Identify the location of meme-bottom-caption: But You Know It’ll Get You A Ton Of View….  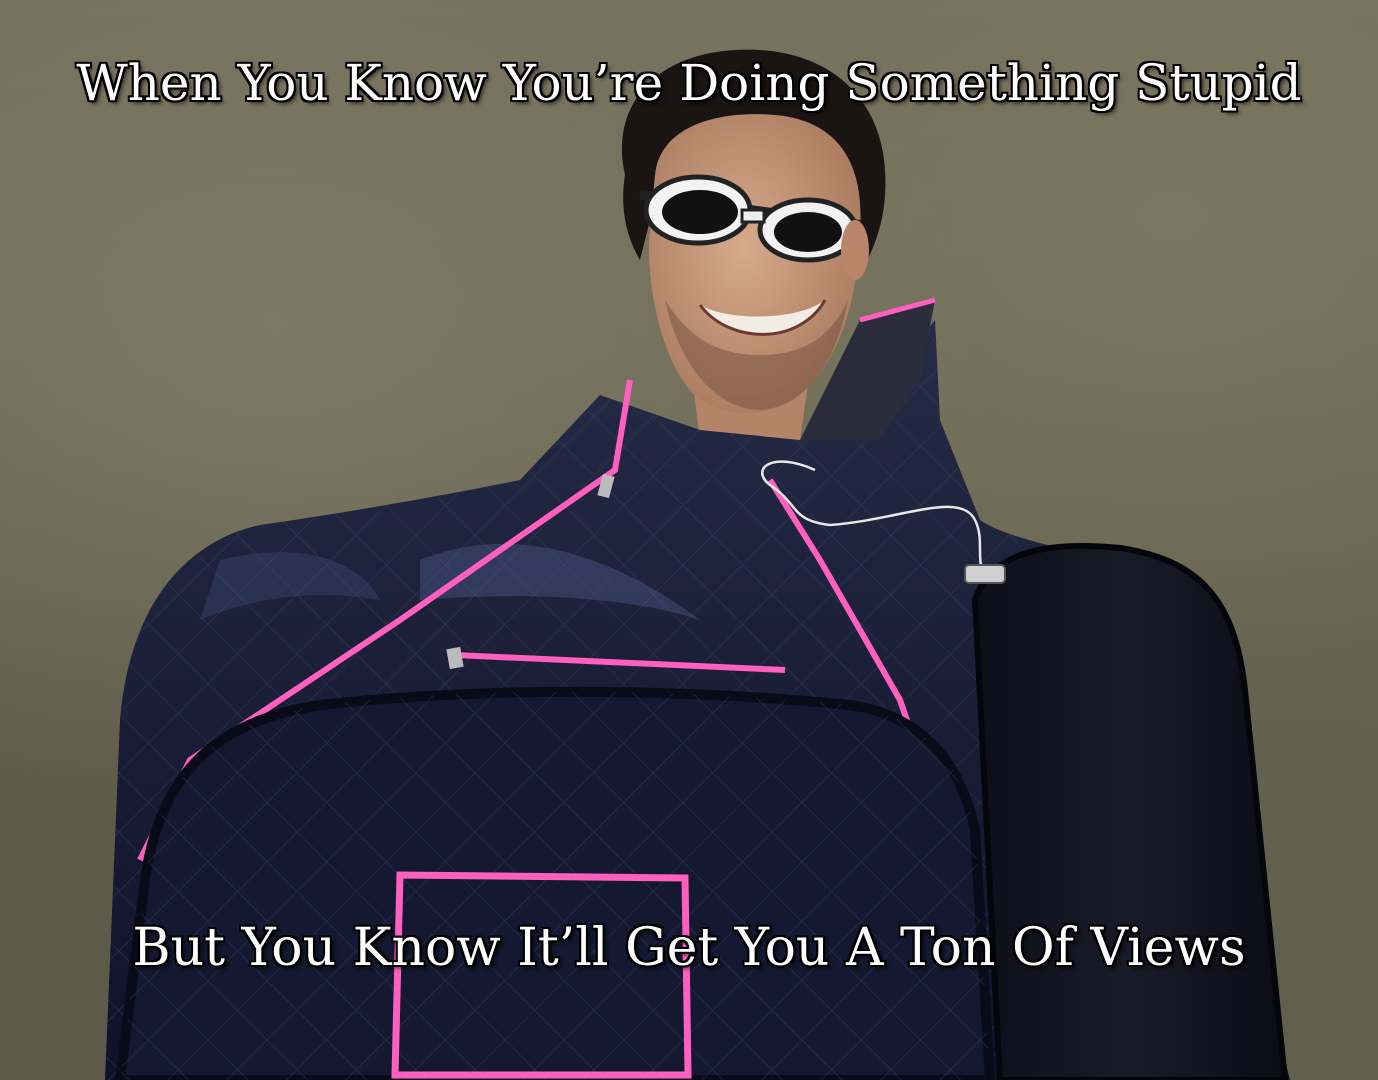
(689, 948).